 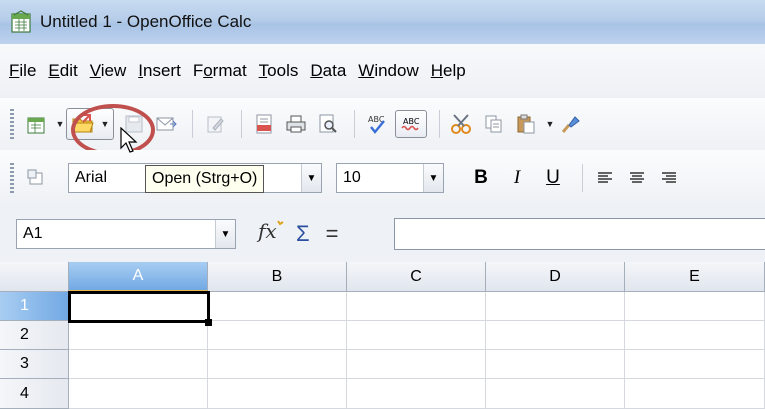 I want to click on function-equals-icon: =, so click(x=332, y=234).